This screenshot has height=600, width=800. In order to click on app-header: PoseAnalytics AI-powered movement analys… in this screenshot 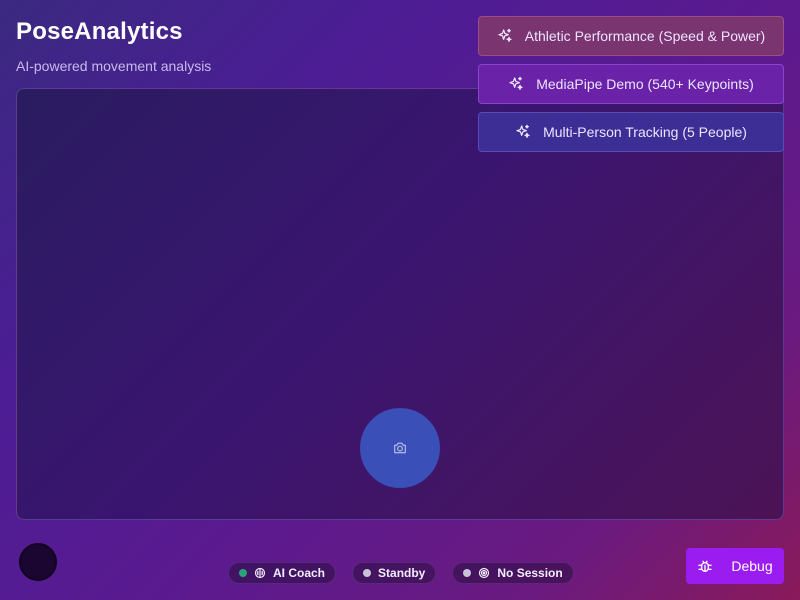, I will do `click(113, 46)`.